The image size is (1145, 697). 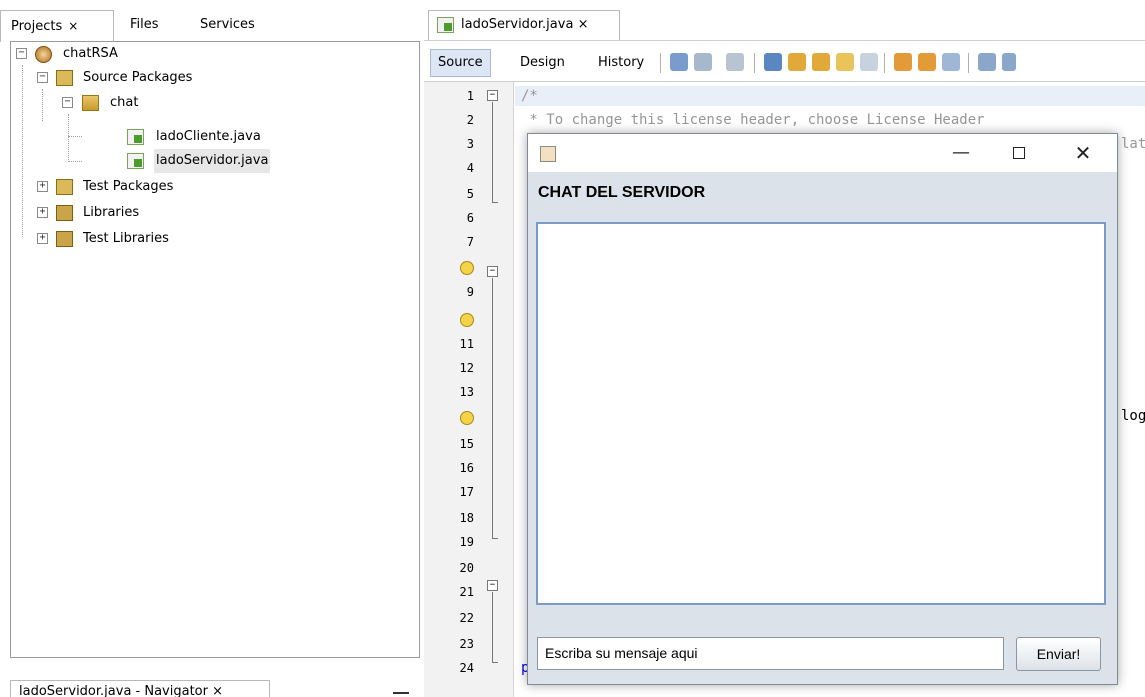 I want to click on rectangular-selection-icon, so click(x=869, y=62).